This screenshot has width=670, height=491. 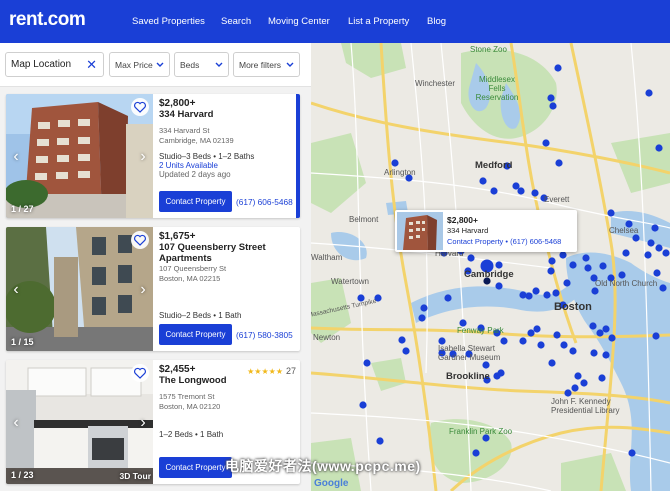 What do you see at coordinates (323, 466) in the screenshot?
I see `watermark-text: 电脑爱好者法(www.pcpc.me)` at bounding box center [323, 466].